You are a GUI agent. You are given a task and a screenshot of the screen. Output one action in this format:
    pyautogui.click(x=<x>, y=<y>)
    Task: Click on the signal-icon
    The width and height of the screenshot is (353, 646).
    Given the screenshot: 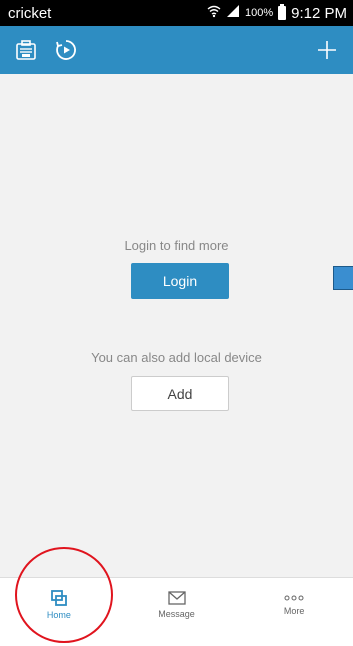 What is the action you would take?
    pyautogui.click(x=233, y=13)
    